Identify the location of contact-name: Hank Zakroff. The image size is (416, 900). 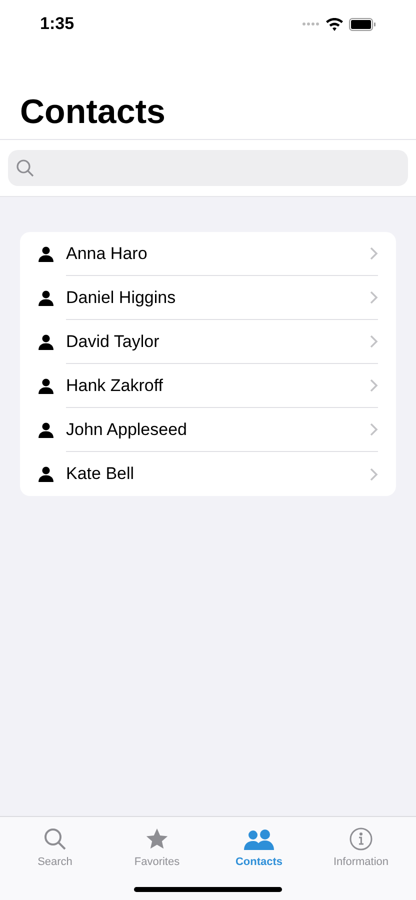
(115, 385).